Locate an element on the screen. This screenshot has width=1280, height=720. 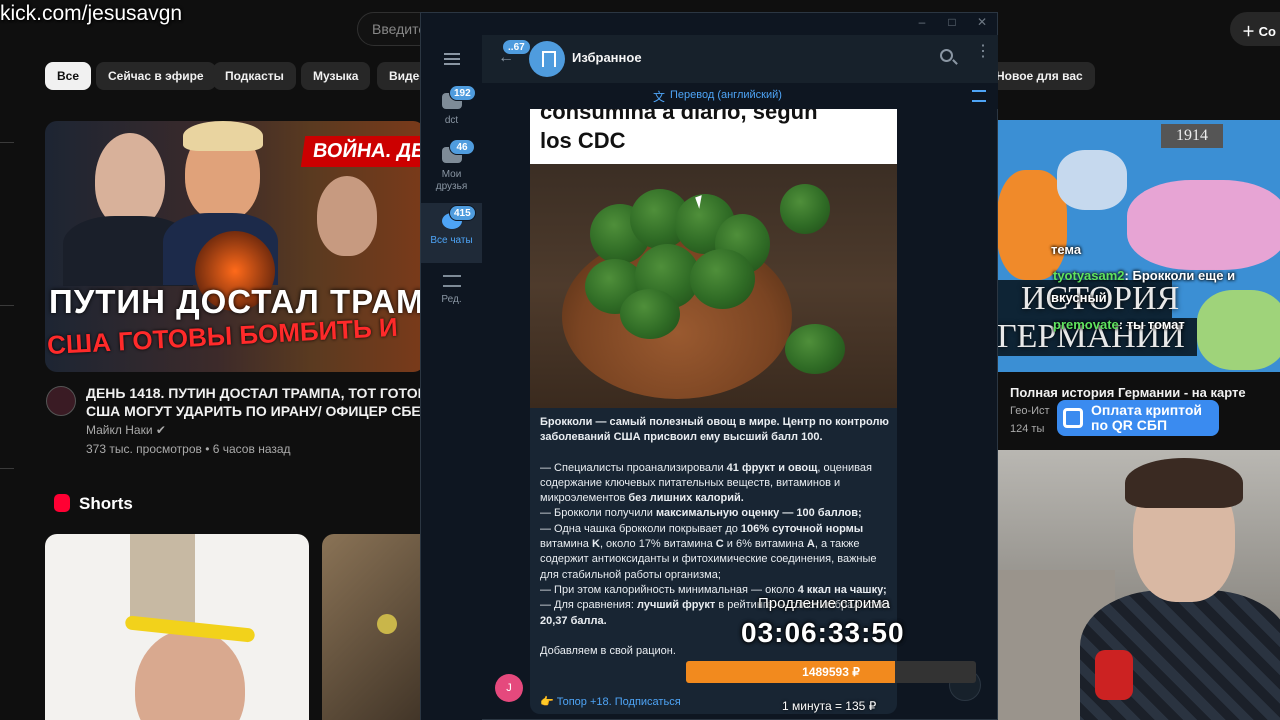
video-meta: 373 тыс. просмотров • 6 часов назад is located at coordinates (188, 449).